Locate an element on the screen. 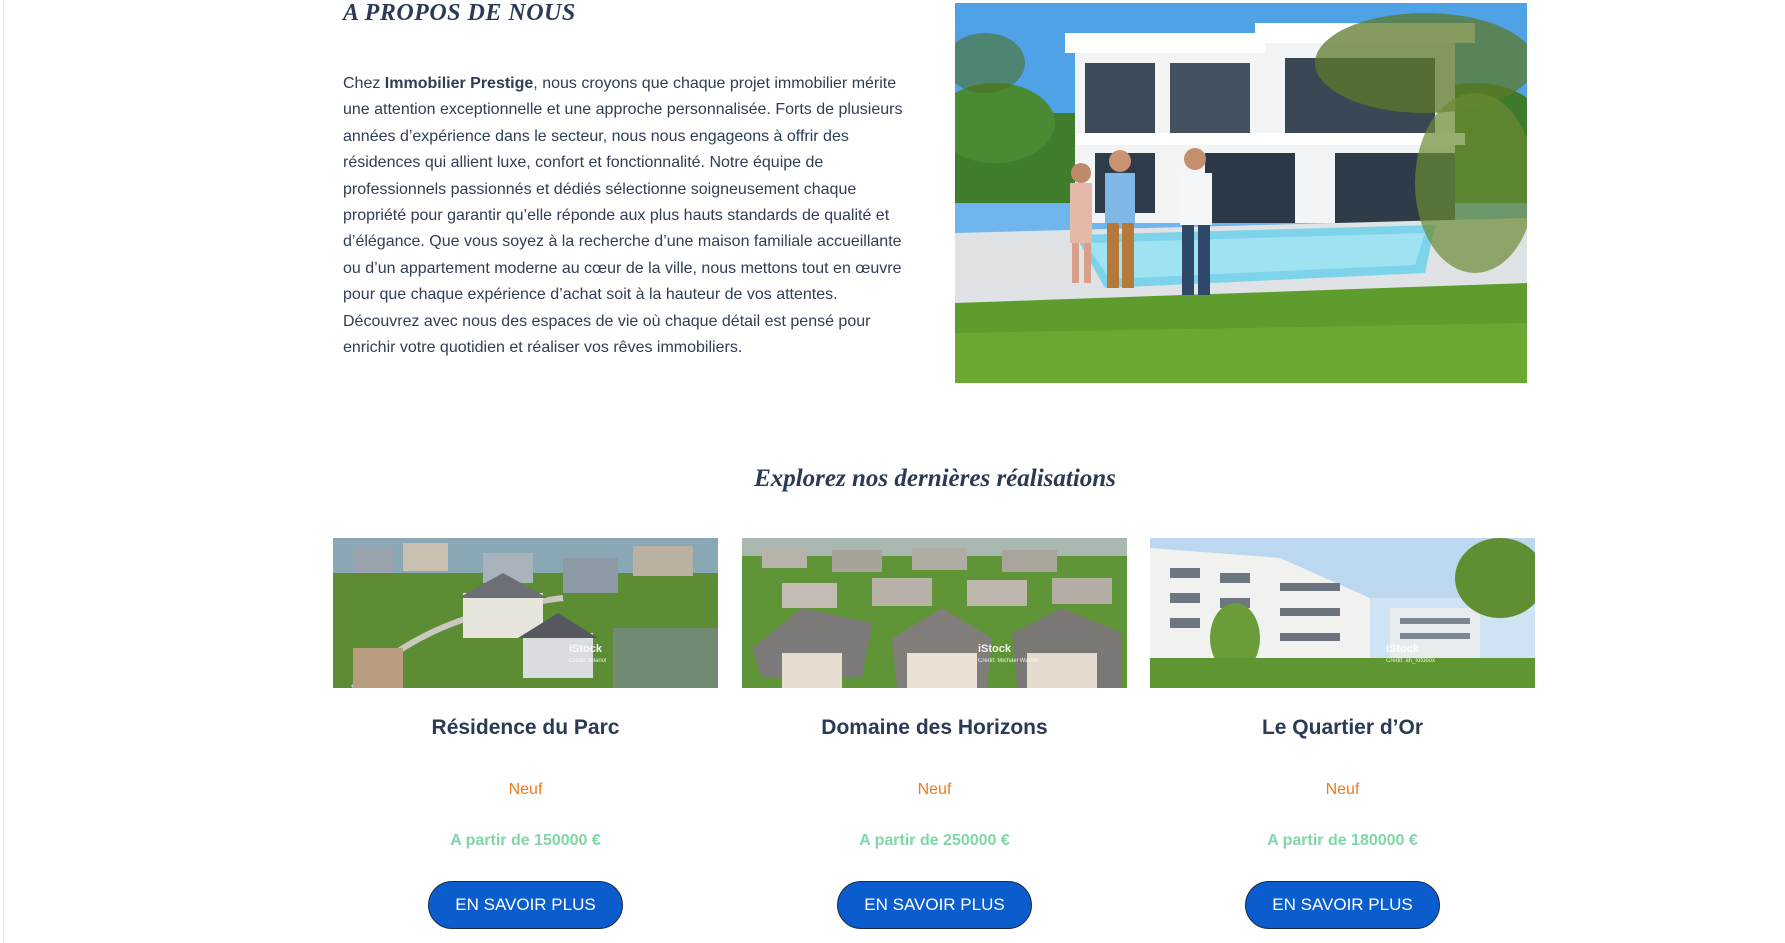 This screenshot has height=943, width=1785. card-title: Le Quartier d’Or is located at coordinates (1342, 727).